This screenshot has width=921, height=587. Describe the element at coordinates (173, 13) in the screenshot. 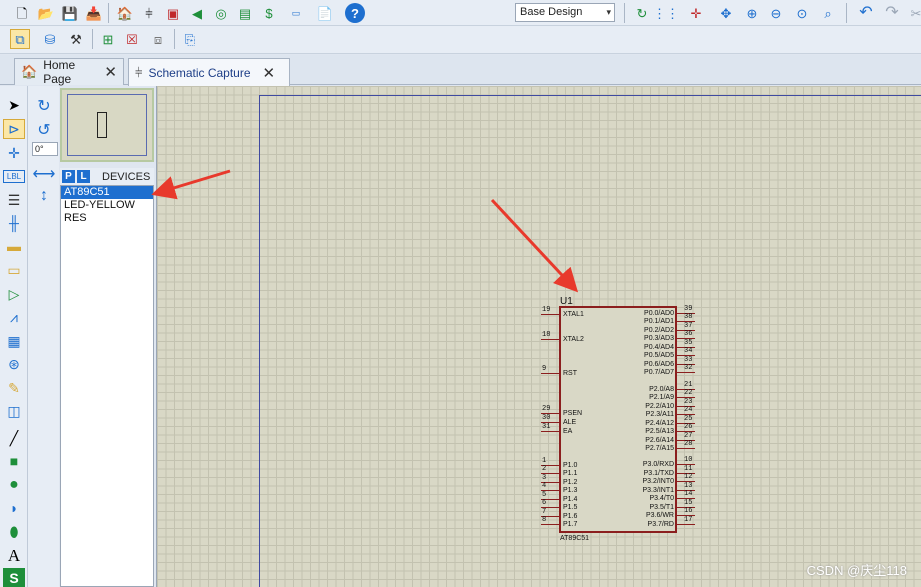

I see `pcb-layout-icon: ▣` at that location.